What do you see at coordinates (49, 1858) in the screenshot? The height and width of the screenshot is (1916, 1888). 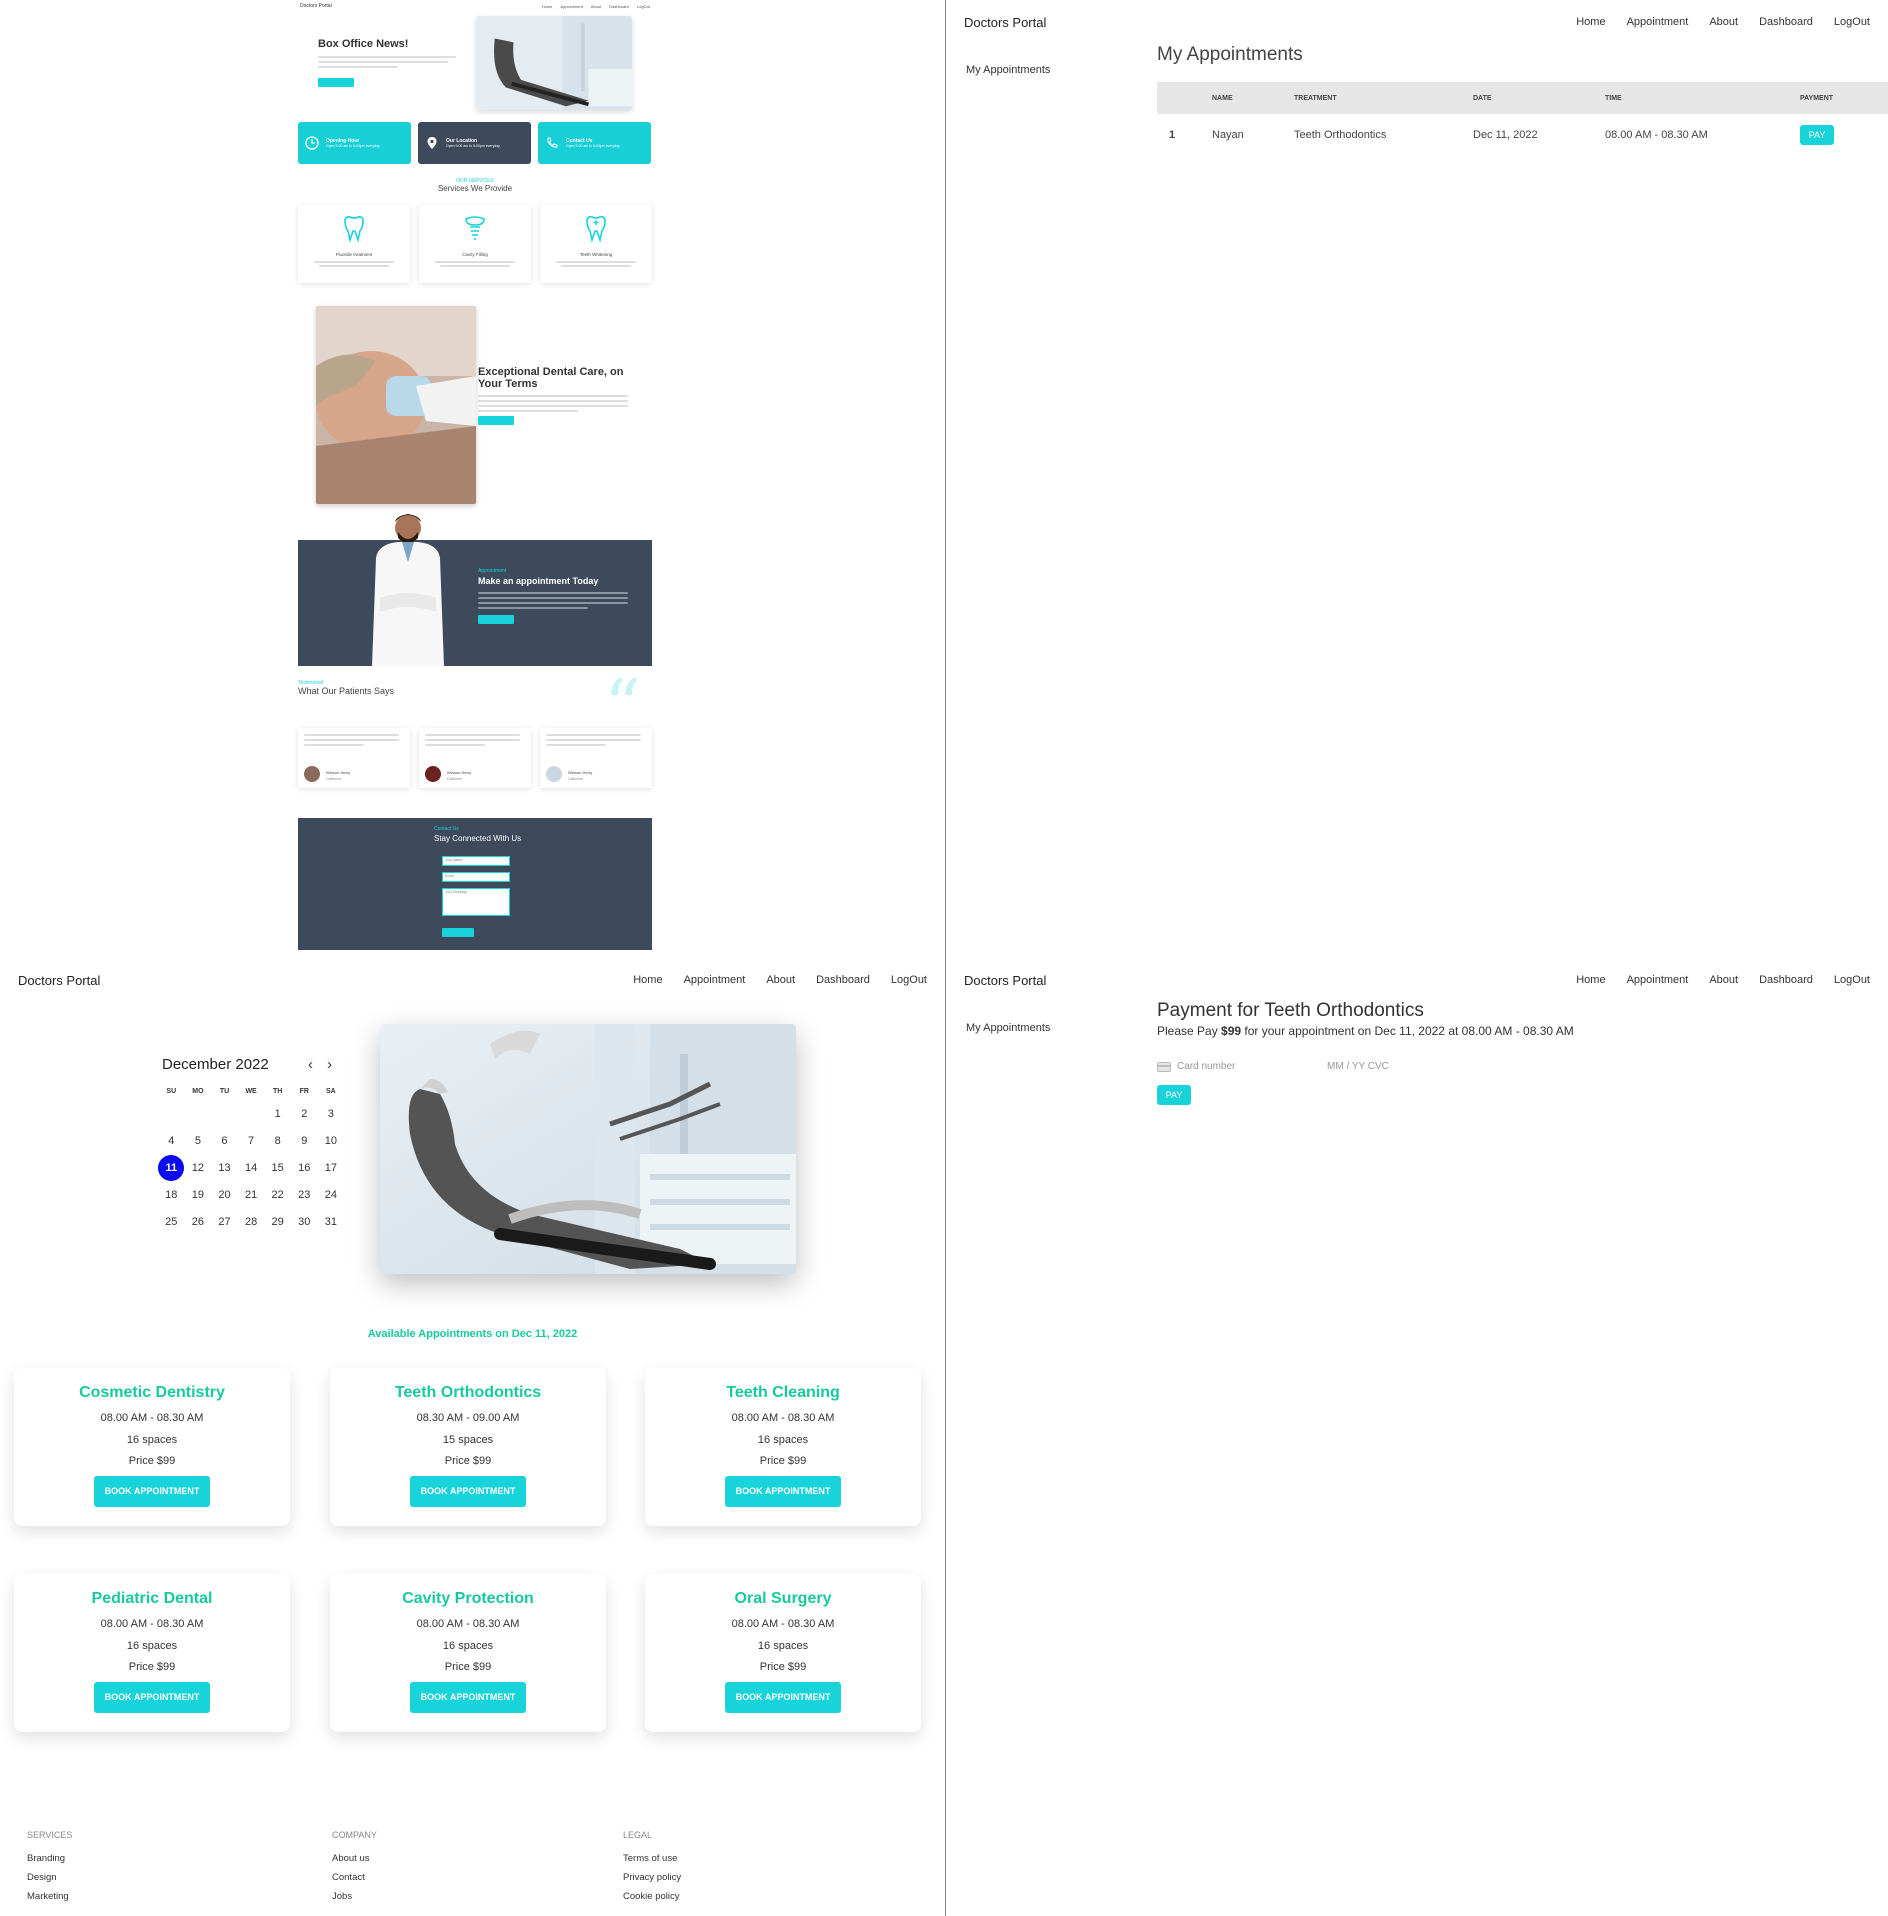 I see `footer-link: Branding` at bounding box center [49, 1858].